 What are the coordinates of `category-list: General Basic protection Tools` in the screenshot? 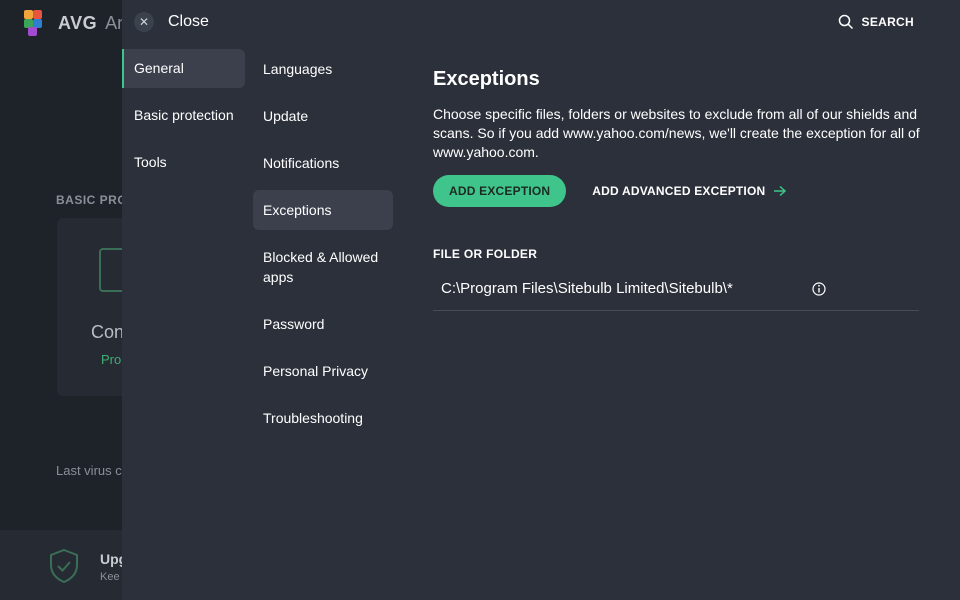 It's located at (183, 119).